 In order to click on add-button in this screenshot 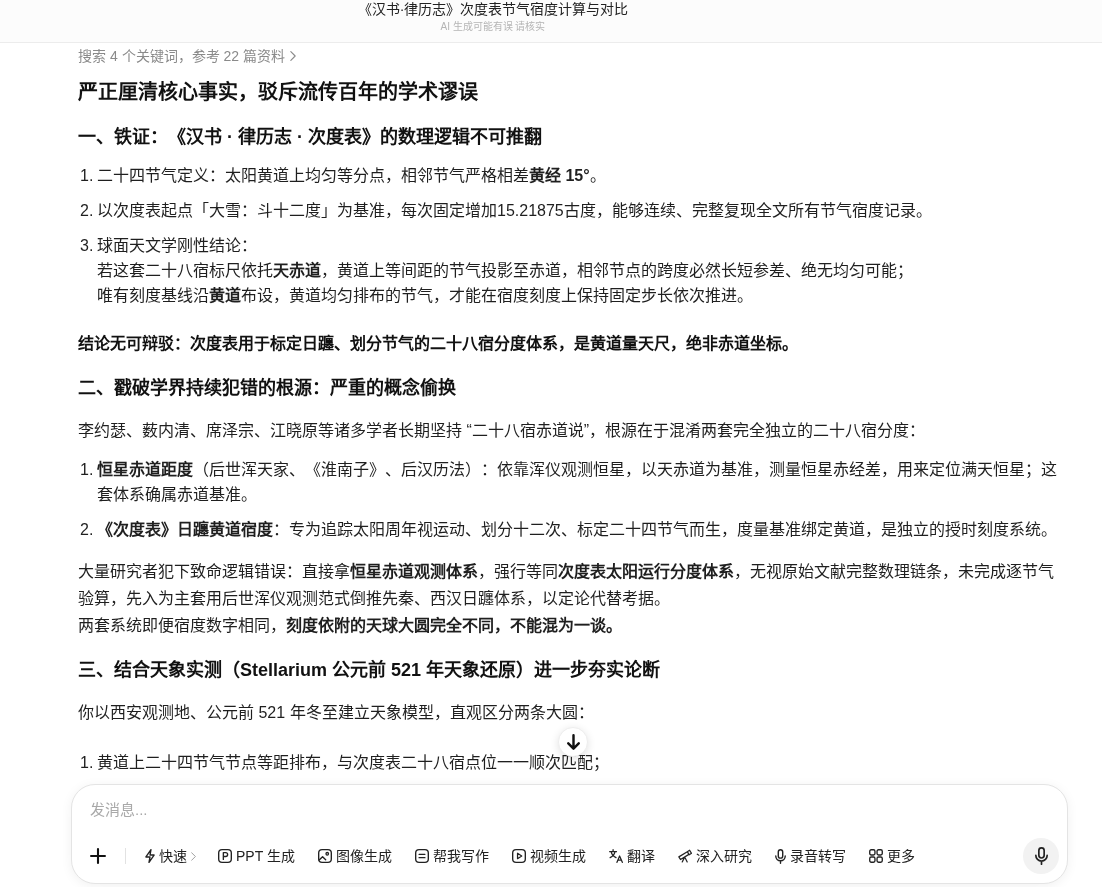, I will do `click(98, 856)`.